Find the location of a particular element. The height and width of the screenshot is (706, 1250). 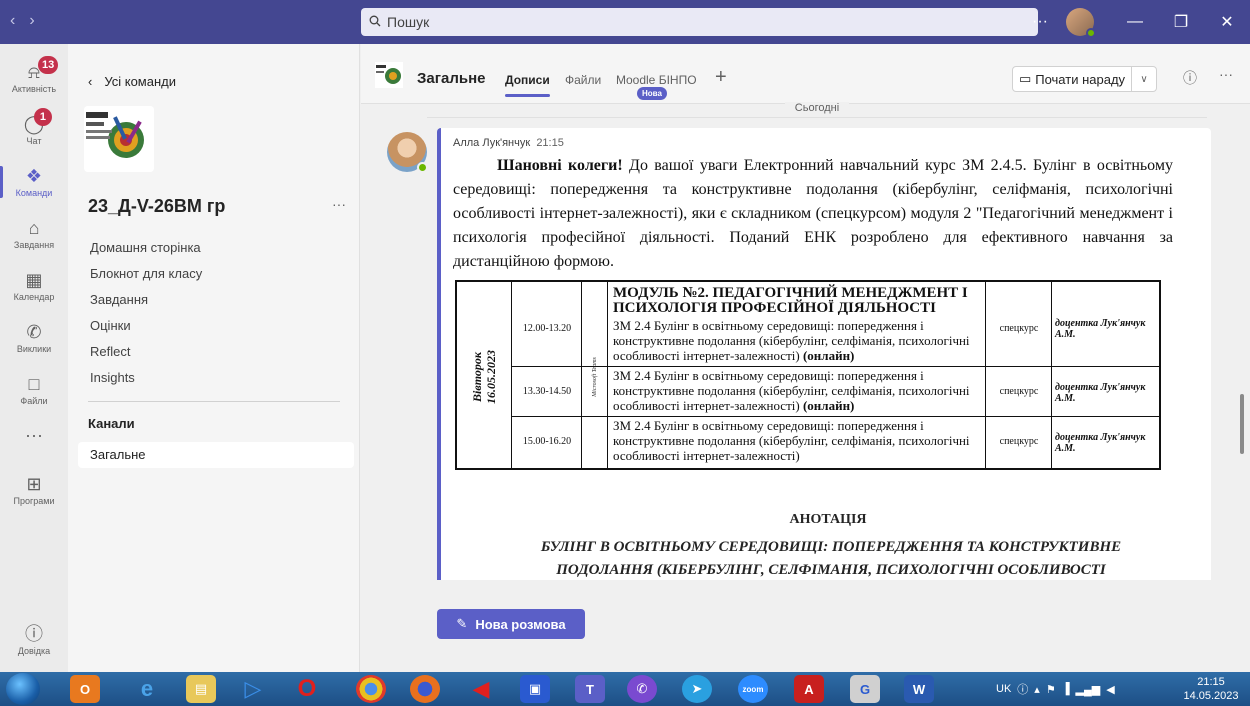

clock: 21:15 14.05.2023 is located at coordinates (1211, 689).